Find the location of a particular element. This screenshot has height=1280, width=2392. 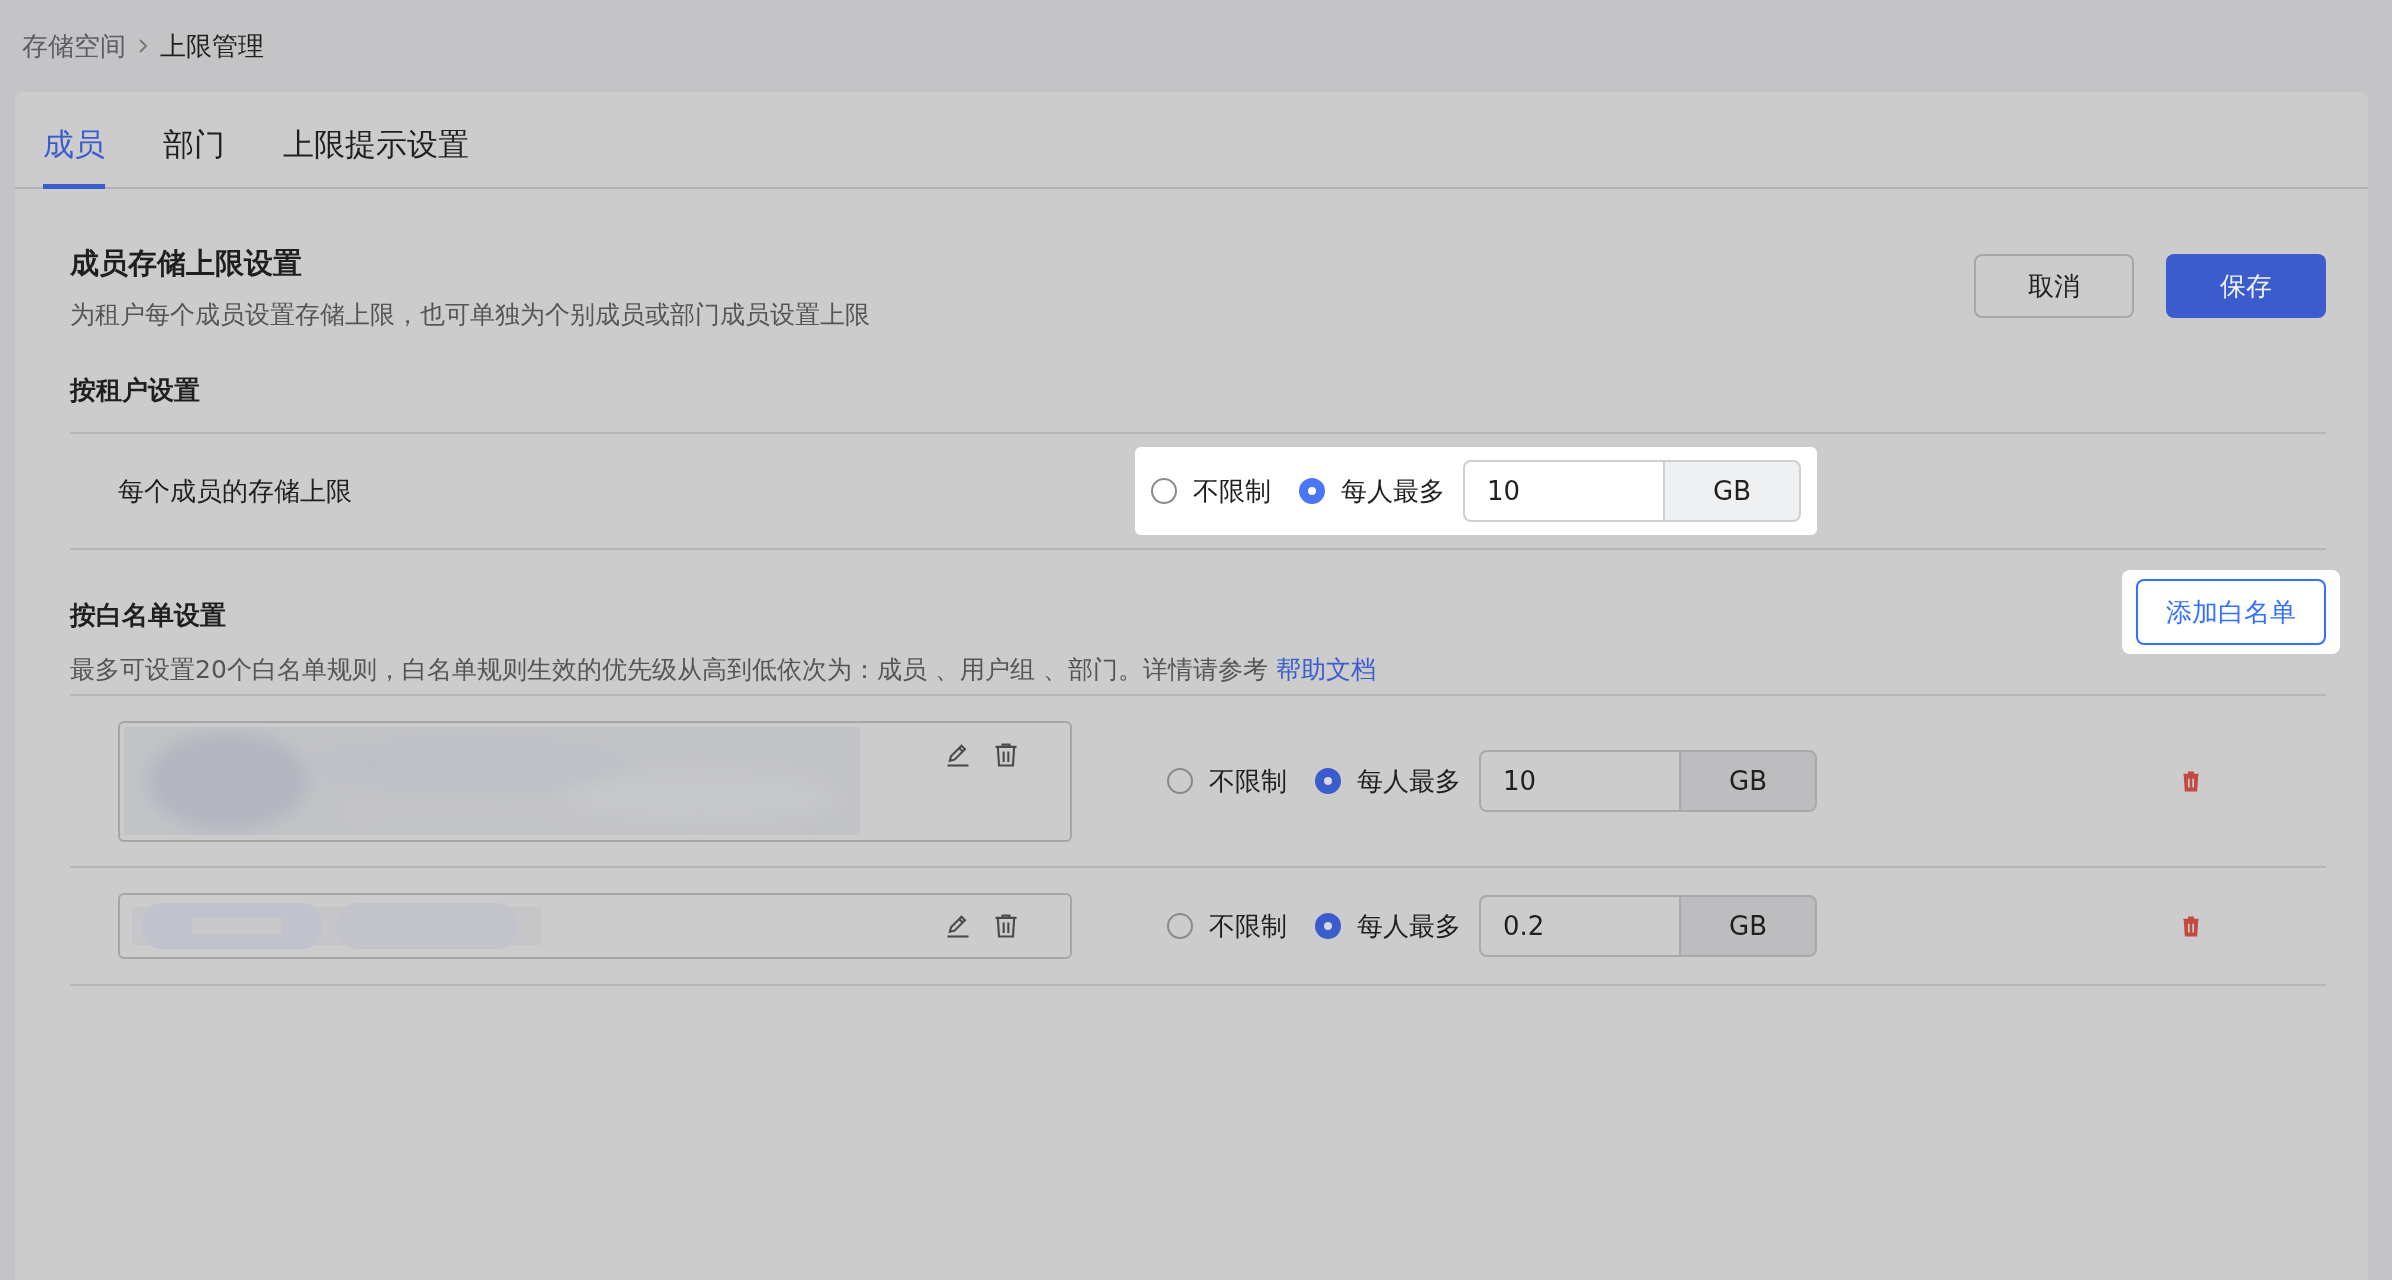

input-field: 0.2 is located at coordinates (1579, 926).